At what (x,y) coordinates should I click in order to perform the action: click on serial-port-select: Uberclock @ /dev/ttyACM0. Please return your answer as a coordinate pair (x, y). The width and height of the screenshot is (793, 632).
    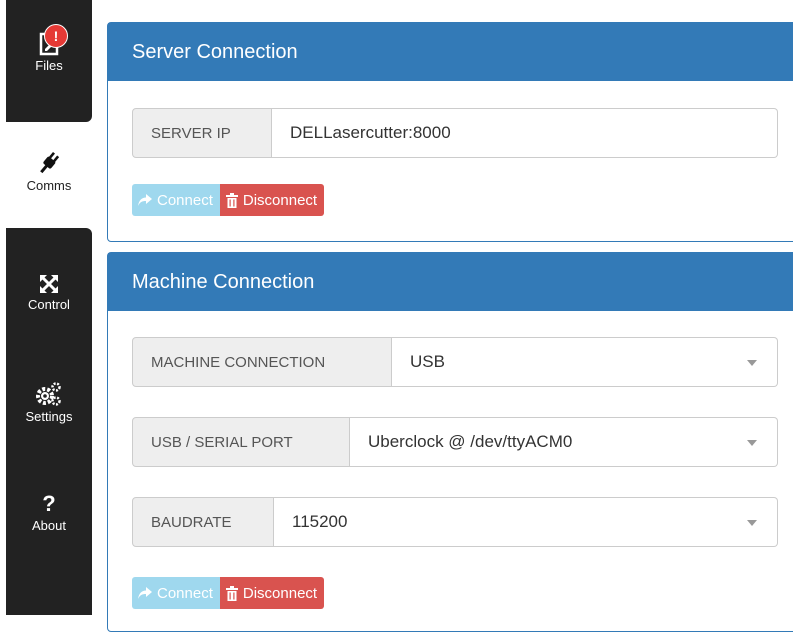
    Looking at the image, I should click on (564, 442).